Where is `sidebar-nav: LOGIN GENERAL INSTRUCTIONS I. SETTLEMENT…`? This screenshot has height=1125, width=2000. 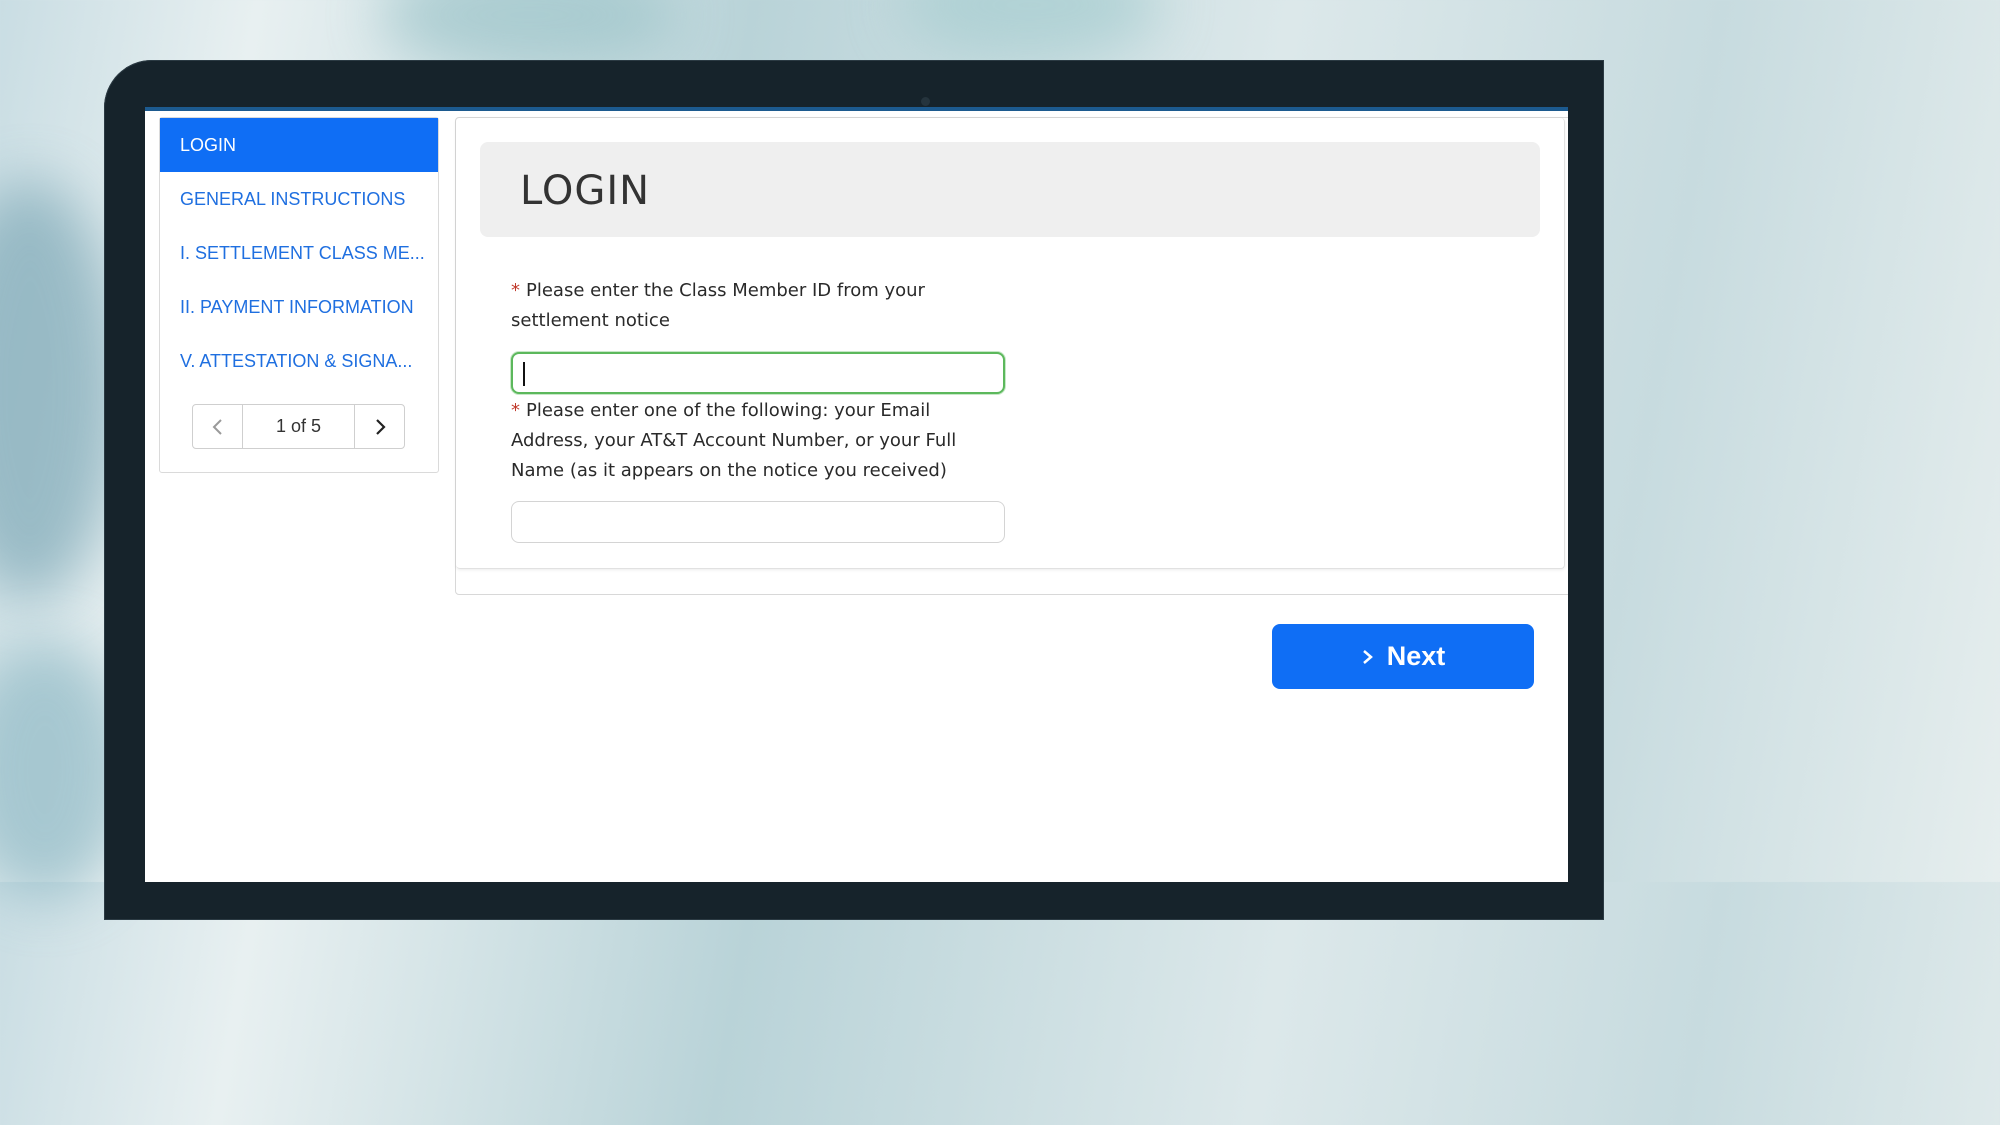 sidebar-nav: LOGIN GENERAL INSTRUCTIONS I. SETTLEMENT… is located at coordinates (299, 295).